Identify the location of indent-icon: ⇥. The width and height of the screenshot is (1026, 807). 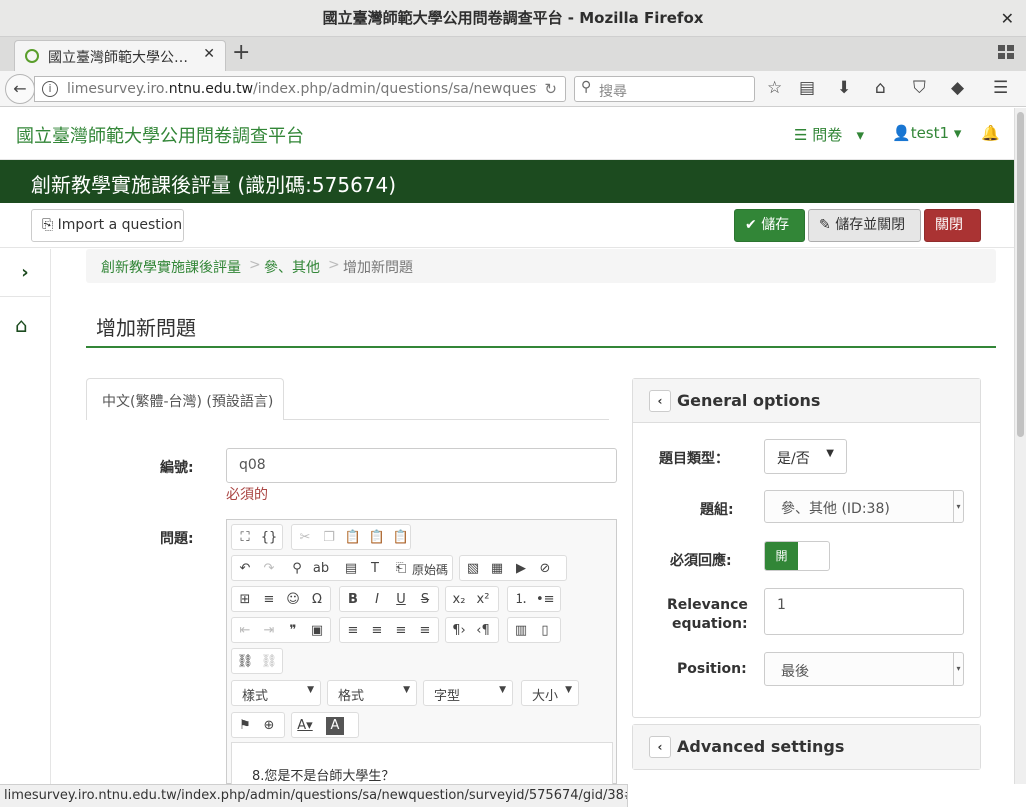
(269, 631).